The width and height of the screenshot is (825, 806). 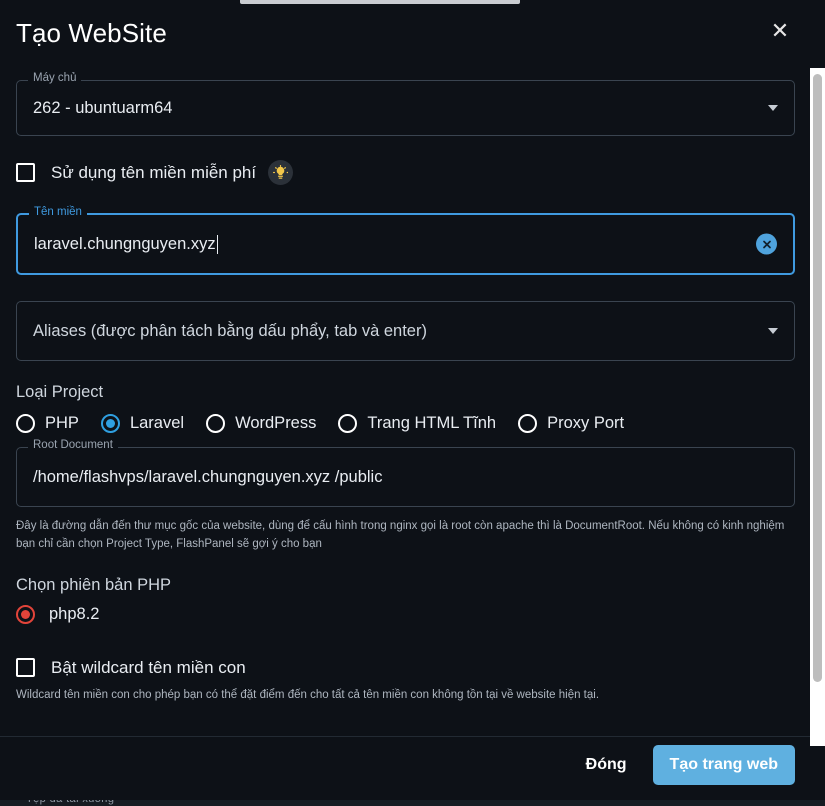 I want to click on dialog-scrollbar-track, so click(x=817, y=407).